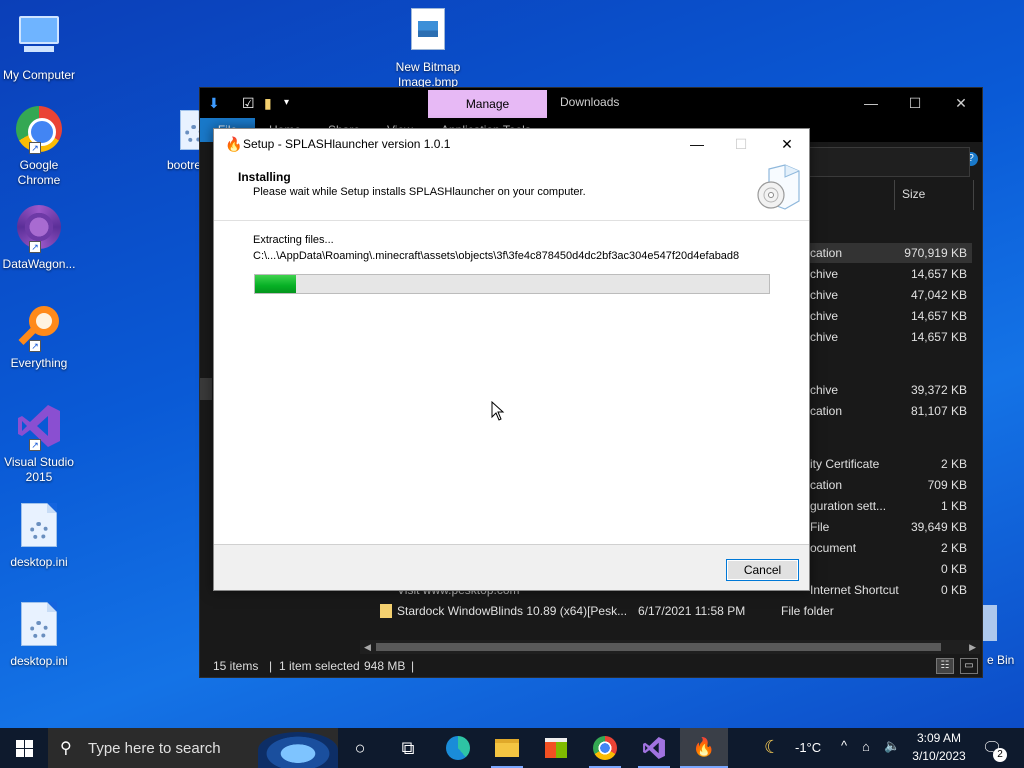 The image size is (1024, 768). What do you see at coordinates (193, 748) in the screenshot?
I see `taskbar-search-box: ⚲ Type here to search` at bounding box center [193, 748].